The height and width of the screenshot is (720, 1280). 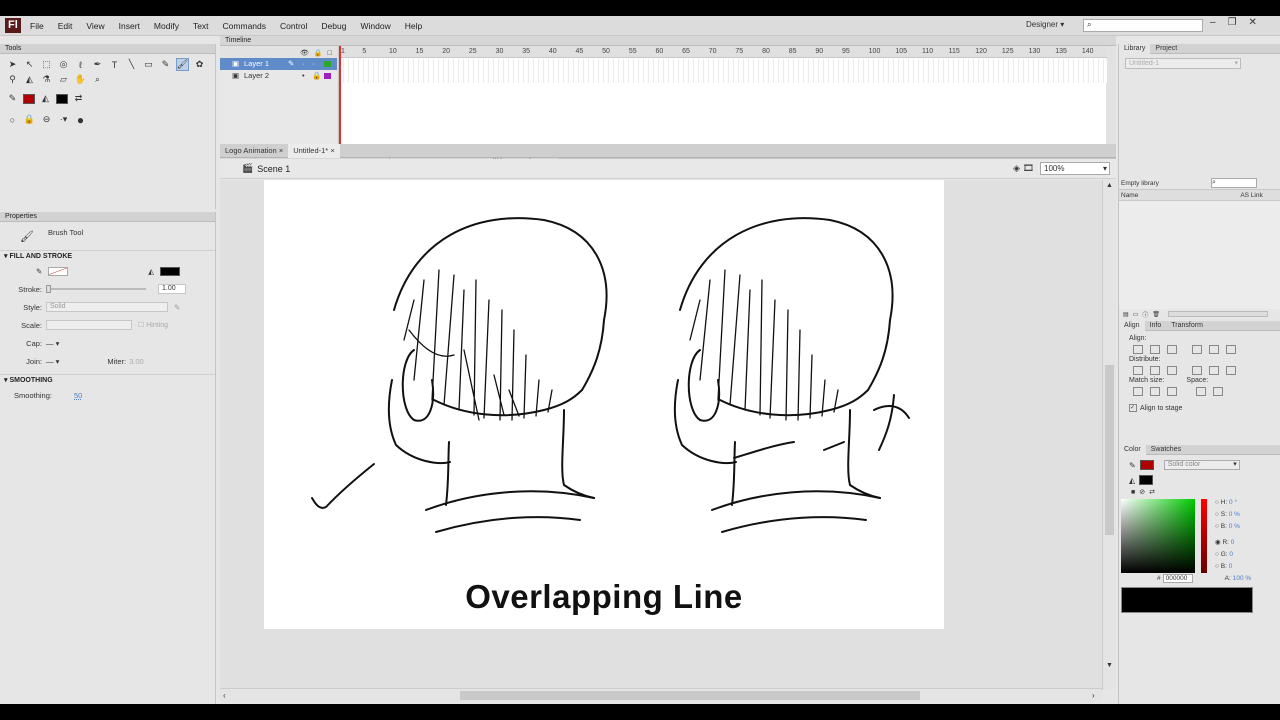 What do you see at coordinates (1177, 578) in the screenshot?
I see `hex-input: 000000` at bounding box center [1177, 578].